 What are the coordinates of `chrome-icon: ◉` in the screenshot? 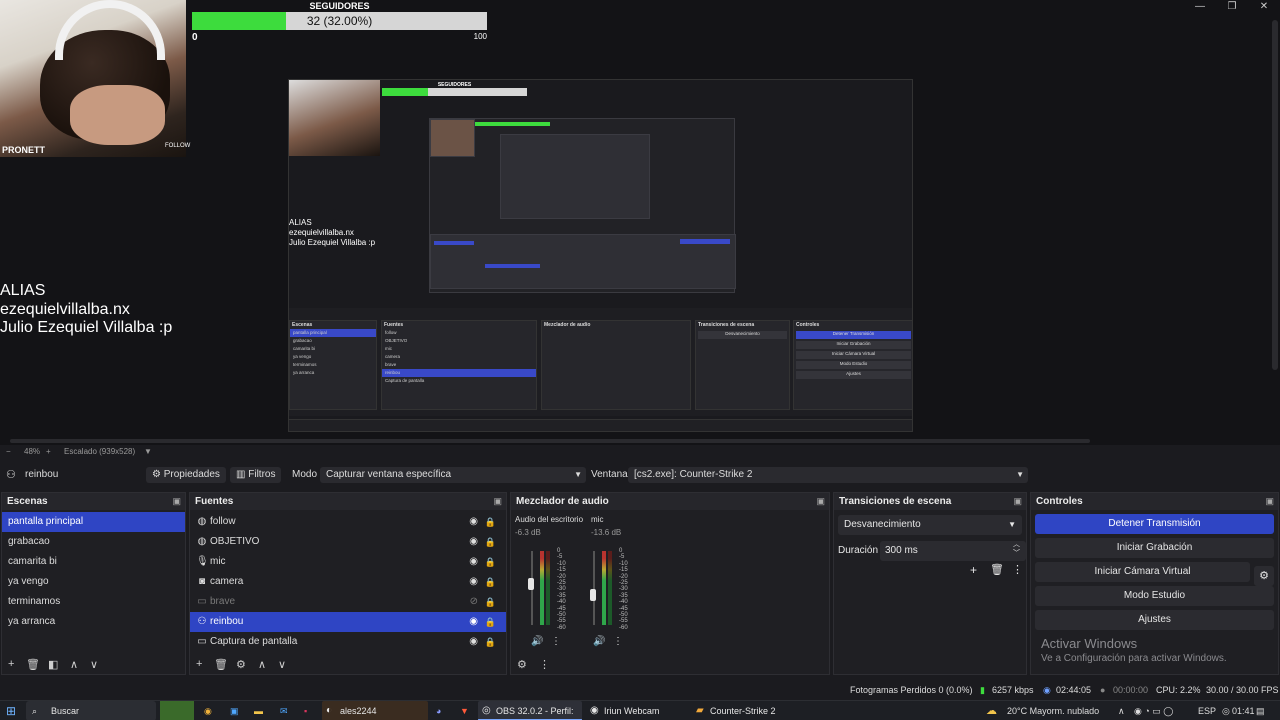 It's located at (208, 710).